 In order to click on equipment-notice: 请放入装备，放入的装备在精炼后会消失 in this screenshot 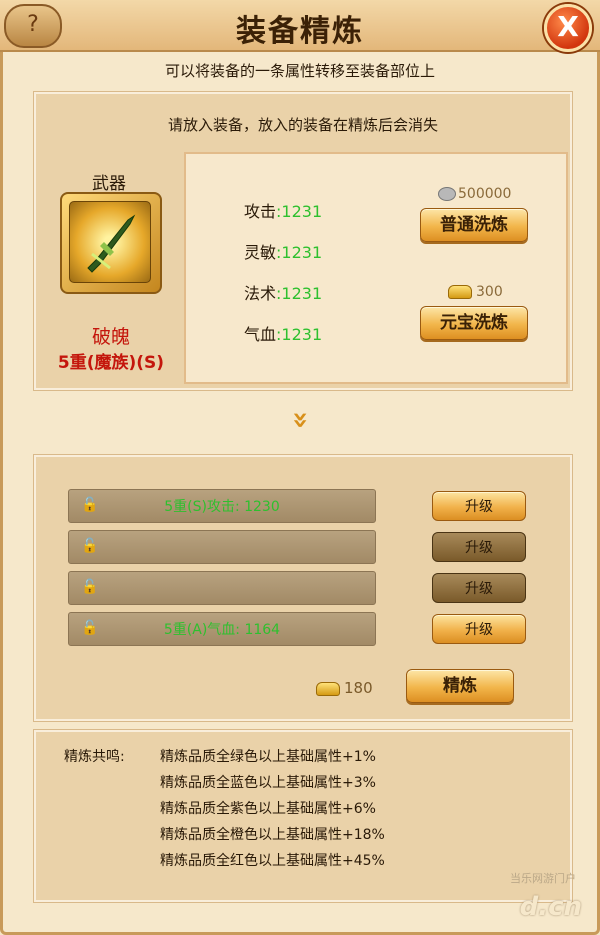, I will do `click(302, 125)`.